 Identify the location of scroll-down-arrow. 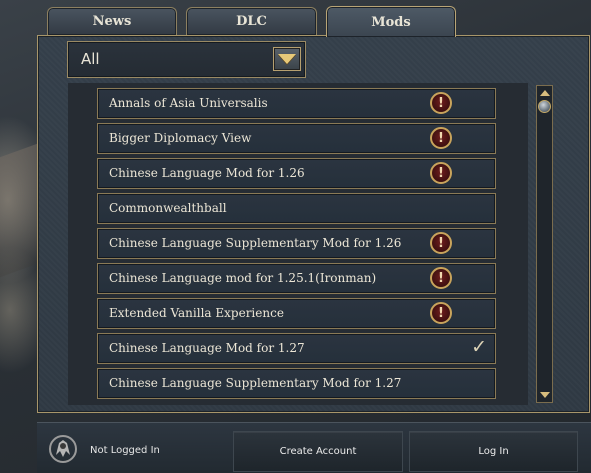
(544, 395).